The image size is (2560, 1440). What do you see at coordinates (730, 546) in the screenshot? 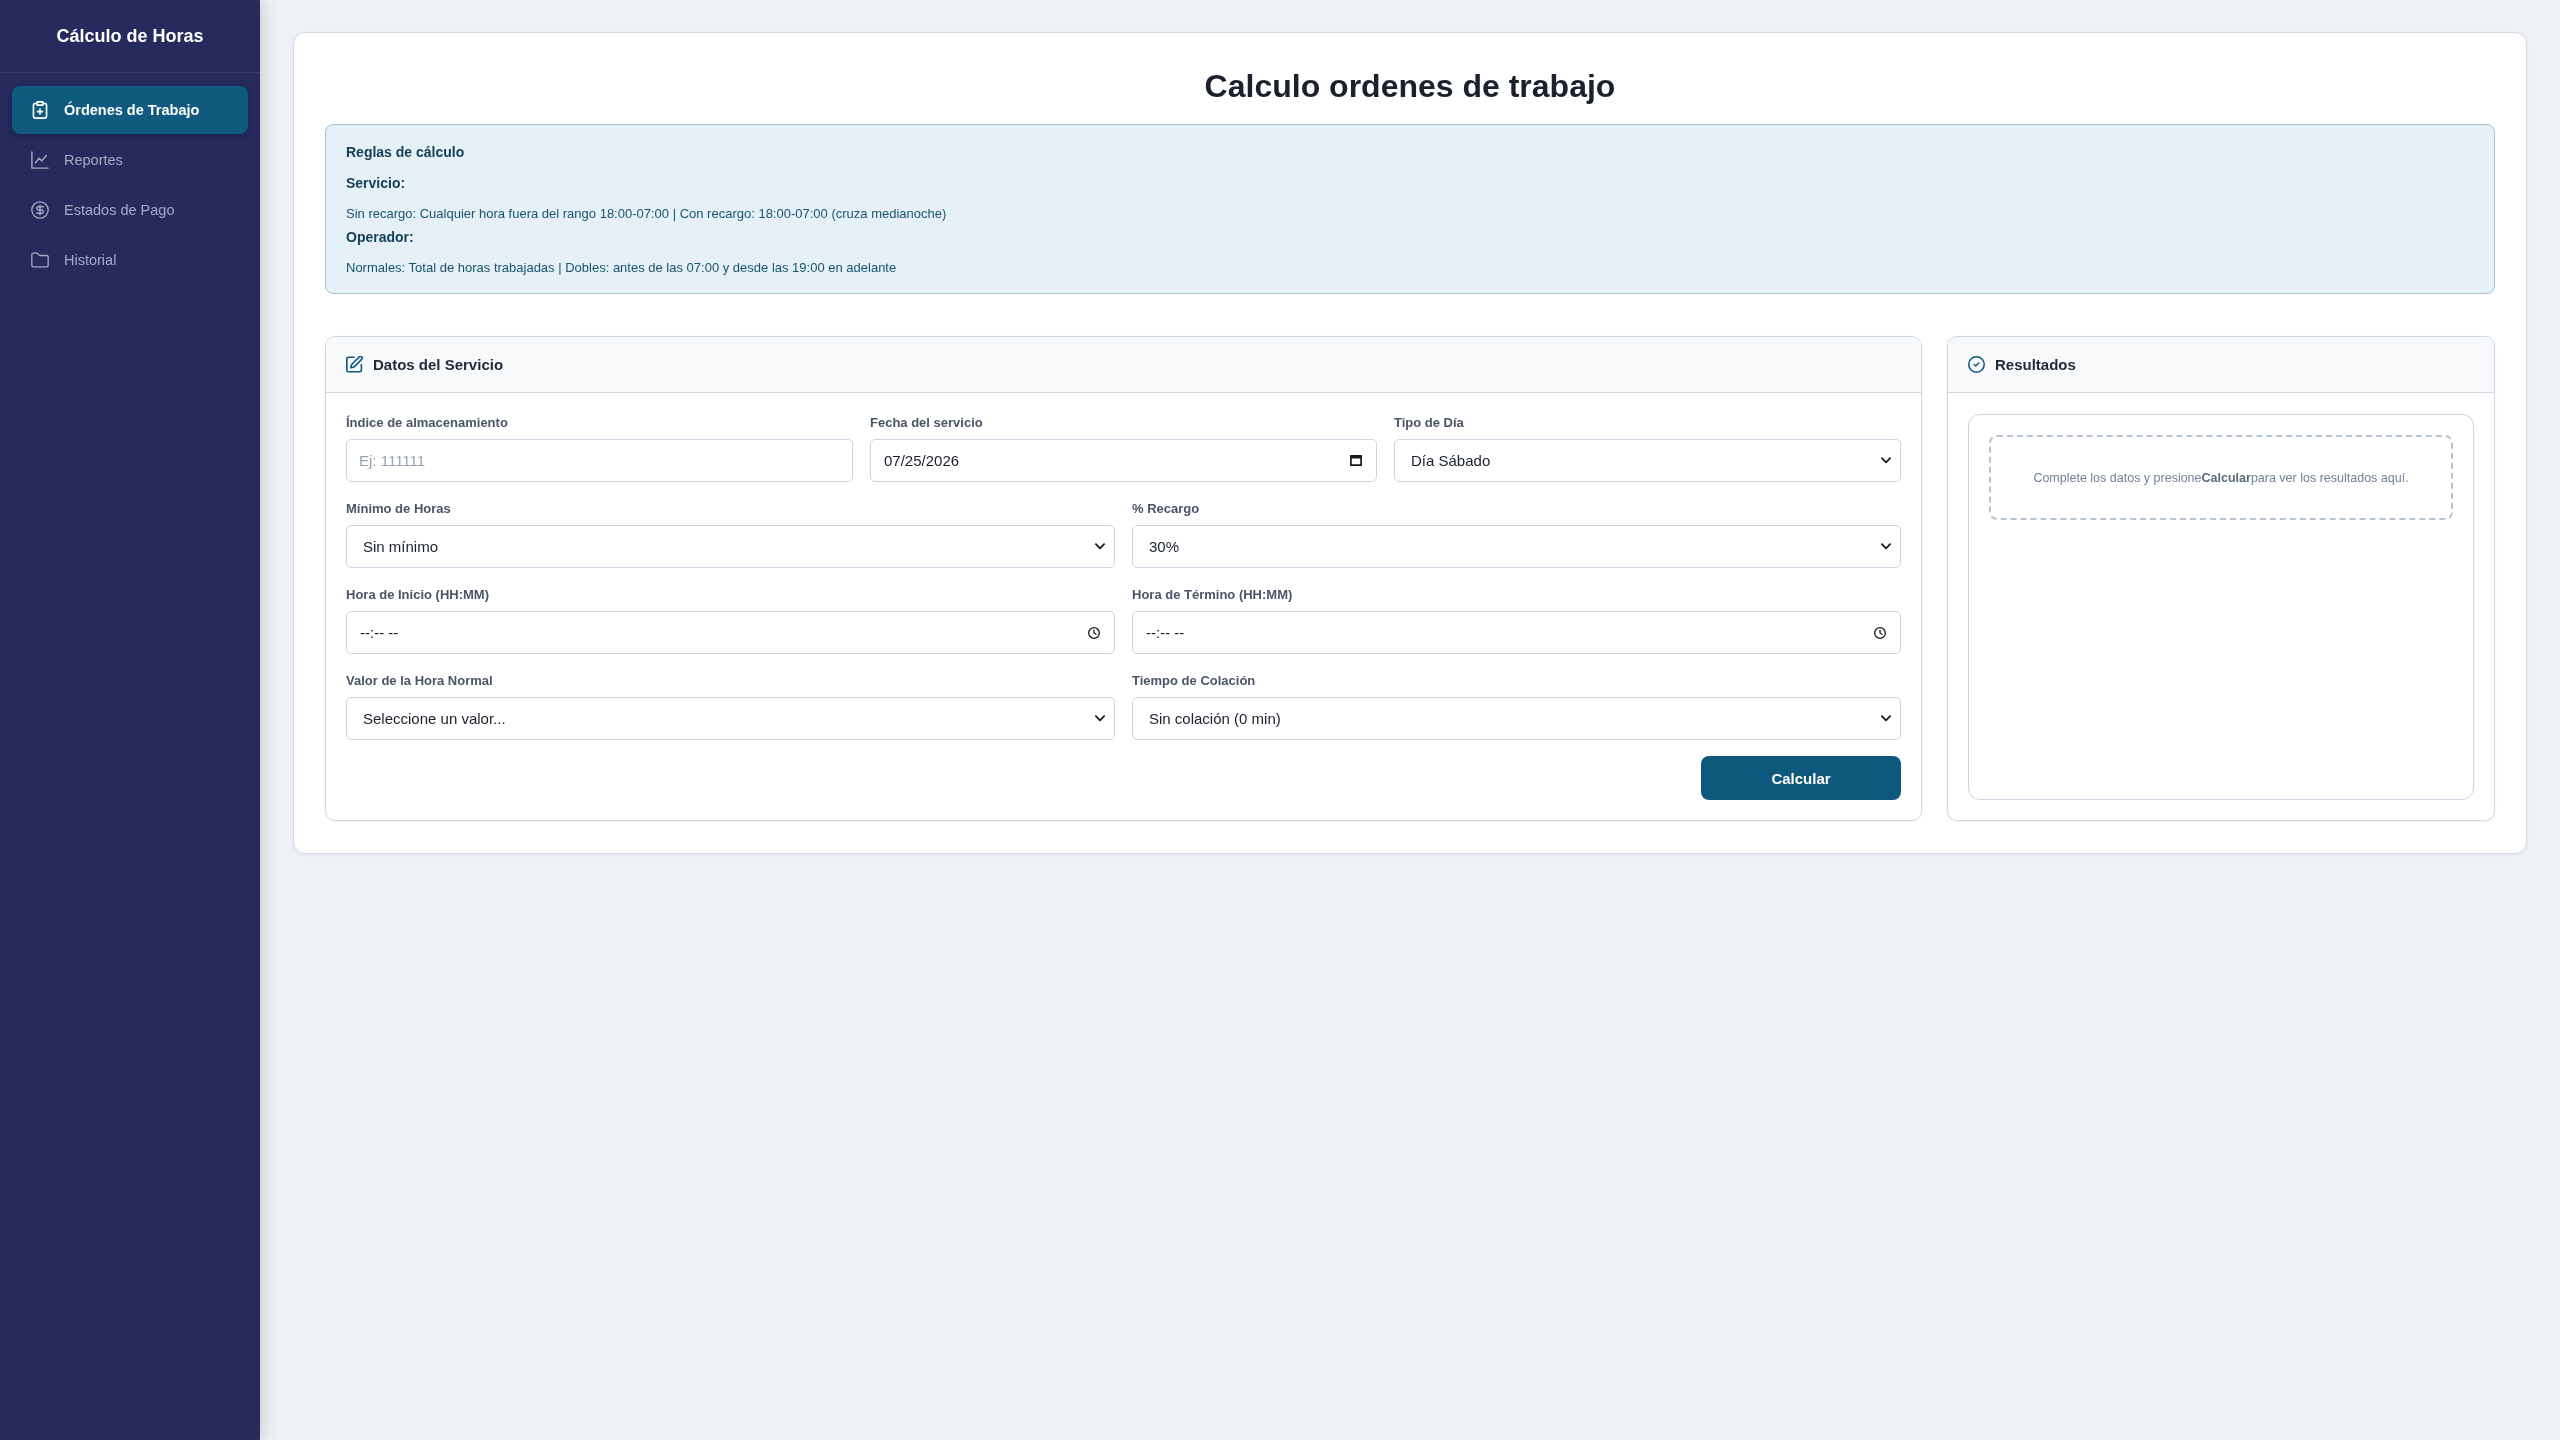
I see `dropdown: Sin mínimo` at bounding box center [730, 546].